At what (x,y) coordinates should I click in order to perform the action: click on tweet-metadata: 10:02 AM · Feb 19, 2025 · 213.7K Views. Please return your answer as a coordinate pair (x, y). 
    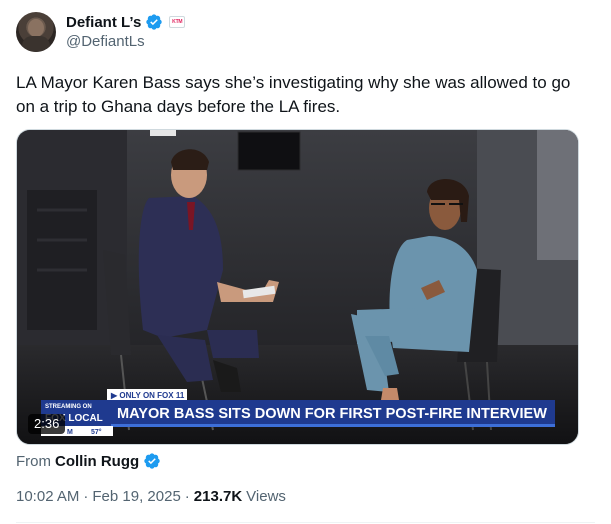
    Looking at the image, I should click on (151, 496).